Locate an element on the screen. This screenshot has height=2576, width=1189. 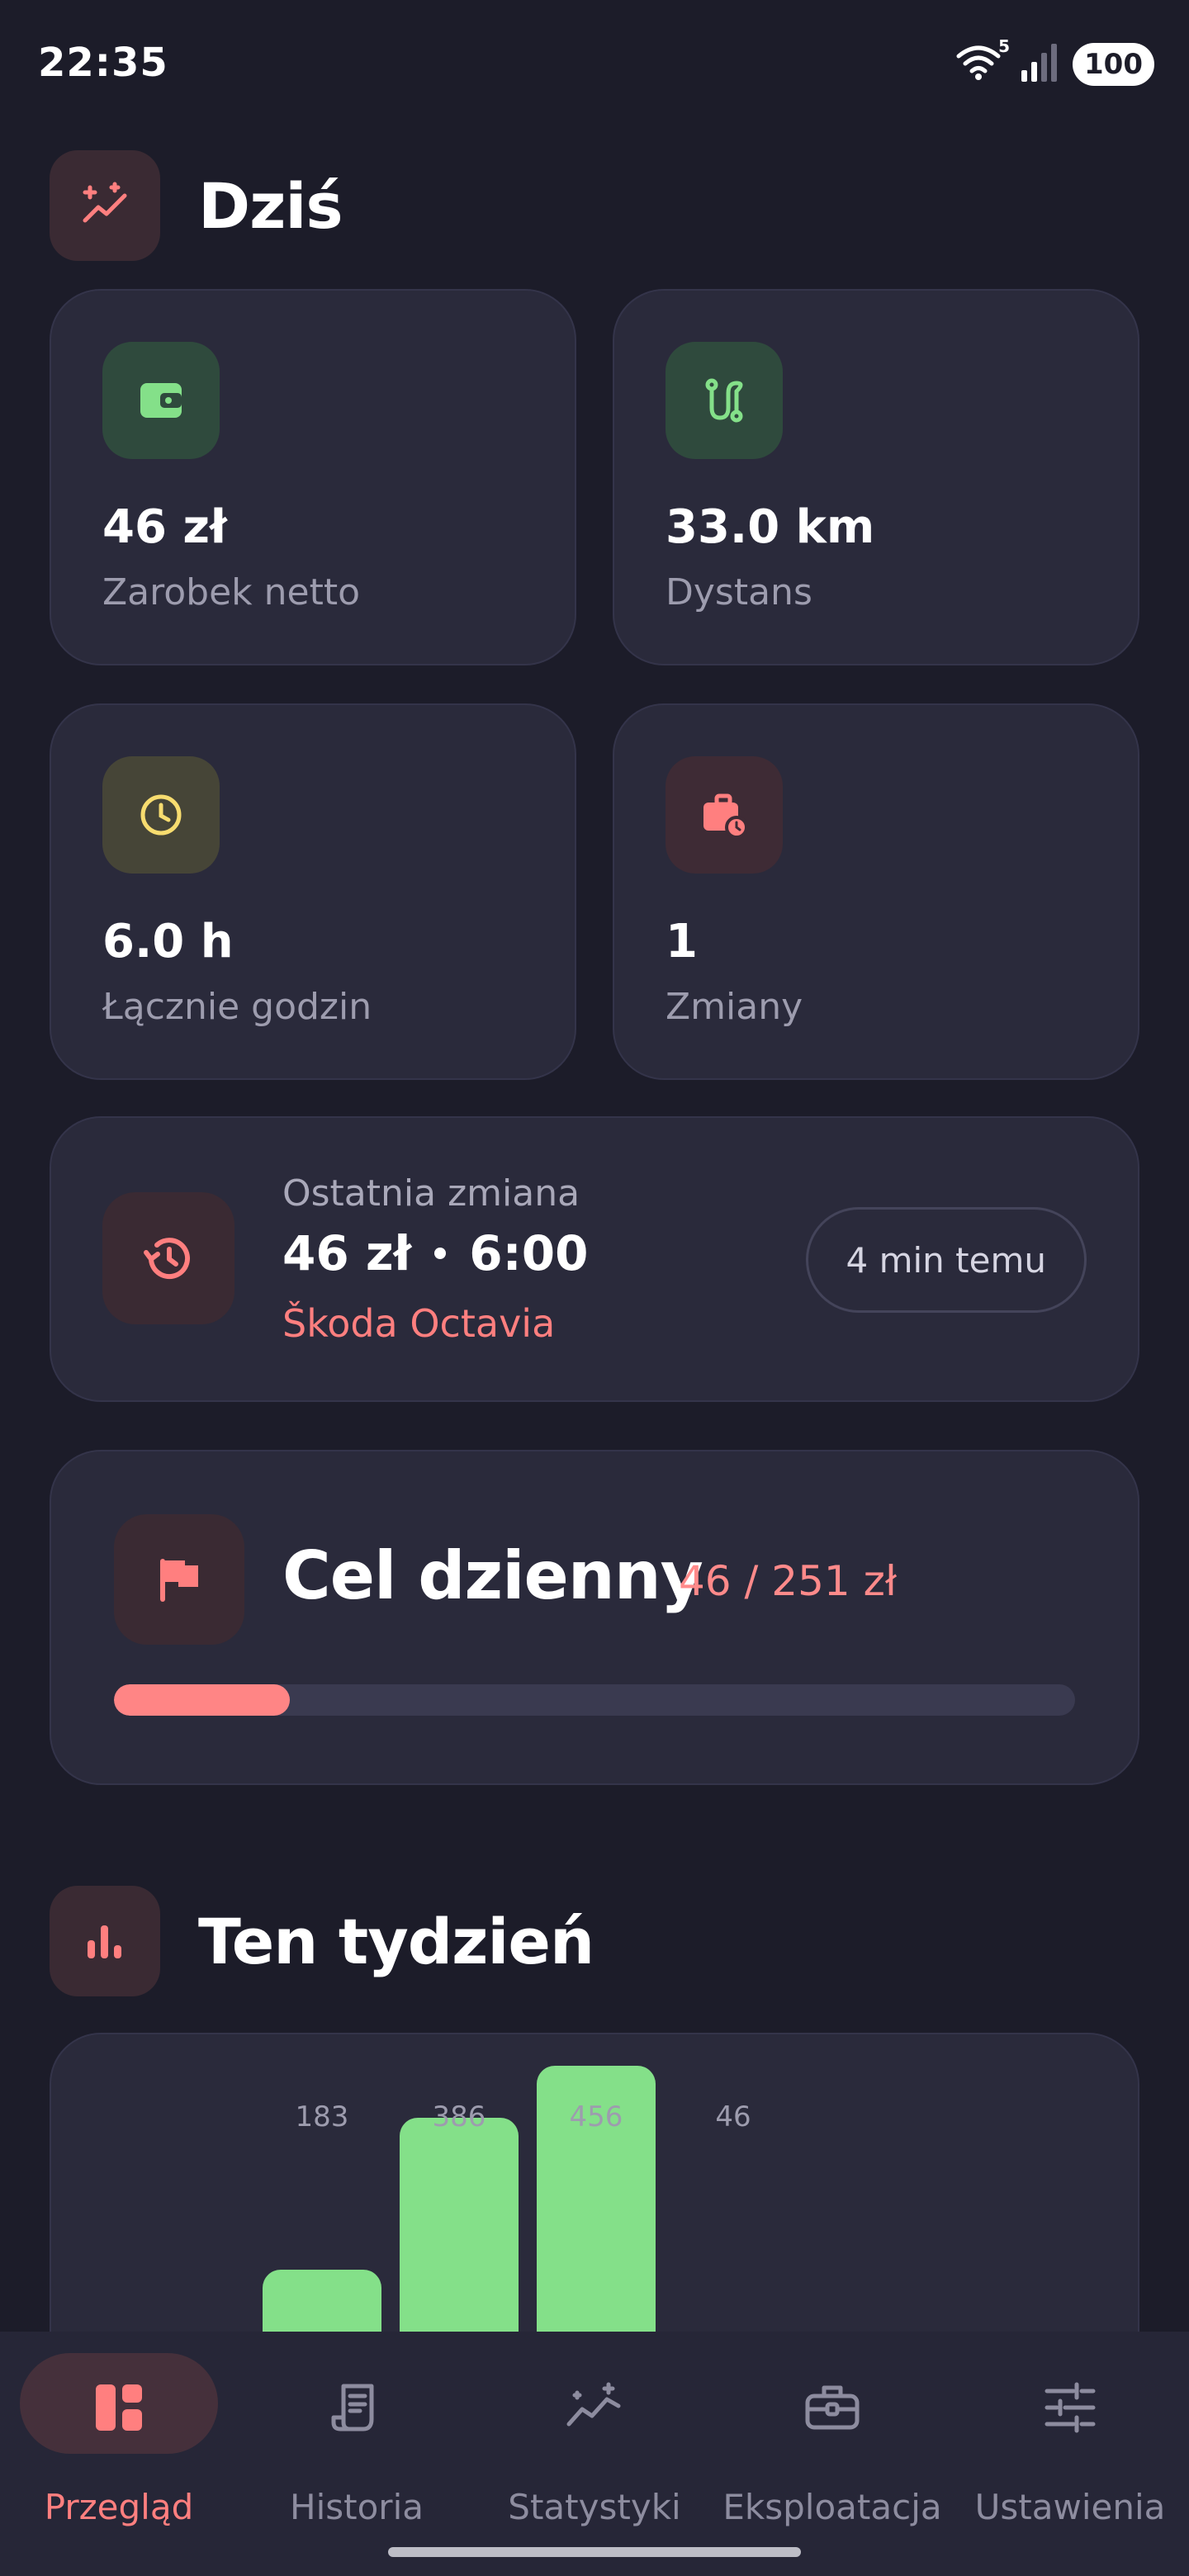
signal-icon is located at coordinates (1039, 64).